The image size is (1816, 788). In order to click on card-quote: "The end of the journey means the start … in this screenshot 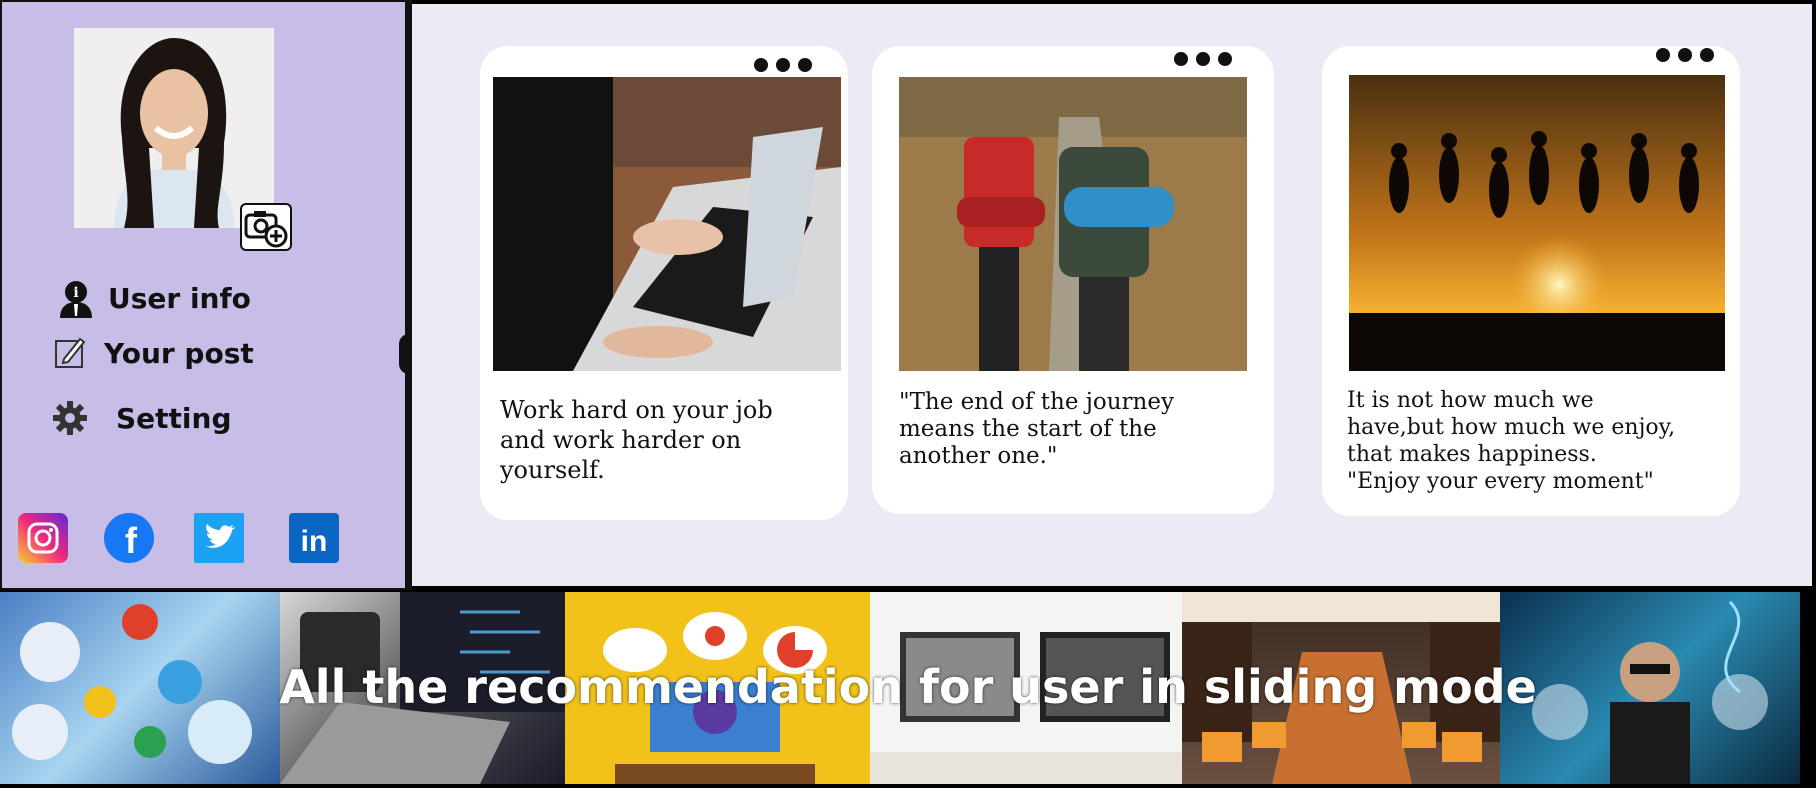, I will do `click(1036, 429)`.